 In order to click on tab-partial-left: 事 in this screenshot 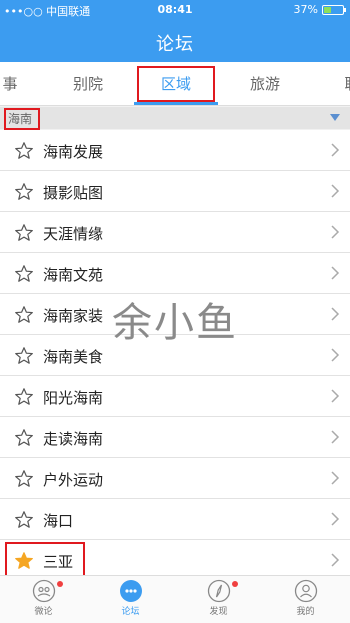, I will do `click(15, 84)`.